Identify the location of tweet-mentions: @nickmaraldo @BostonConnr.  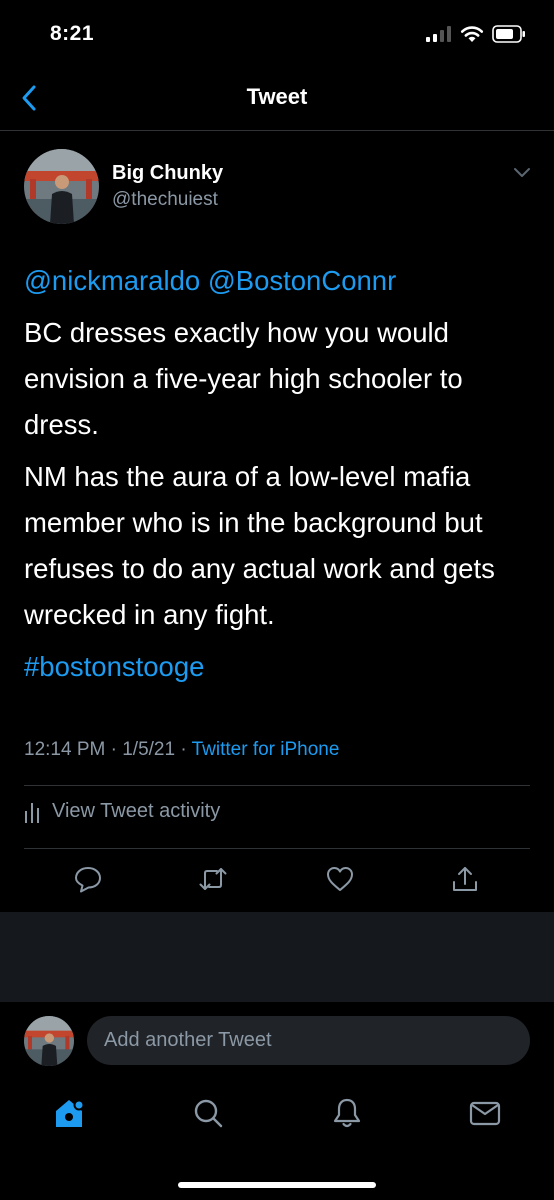
(279, 281).